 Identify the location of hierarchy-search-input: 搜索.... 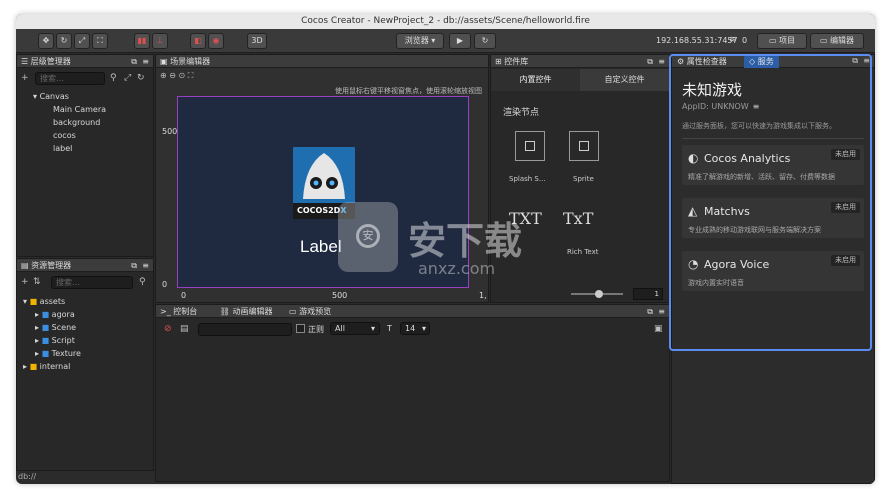
(70, 78).